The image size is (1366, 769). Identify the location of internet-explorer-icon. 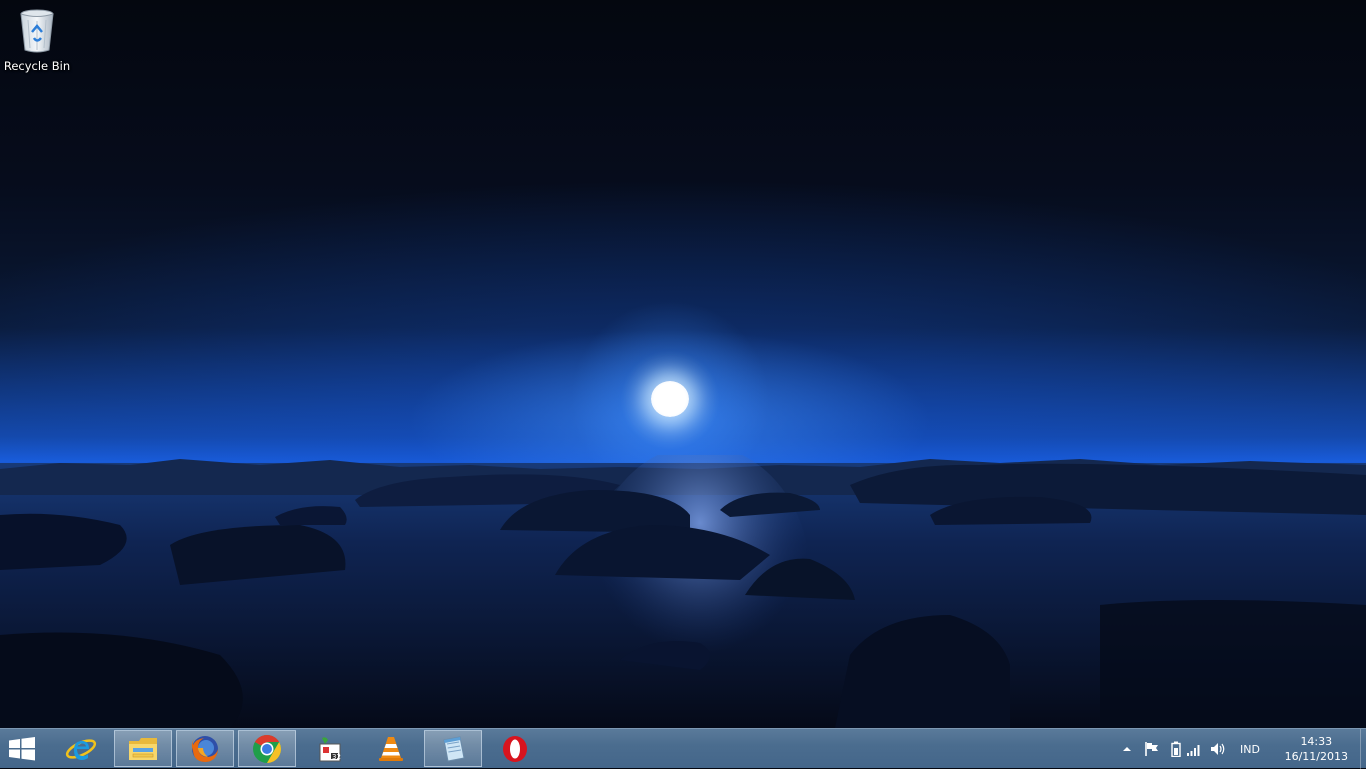
(81, 749).